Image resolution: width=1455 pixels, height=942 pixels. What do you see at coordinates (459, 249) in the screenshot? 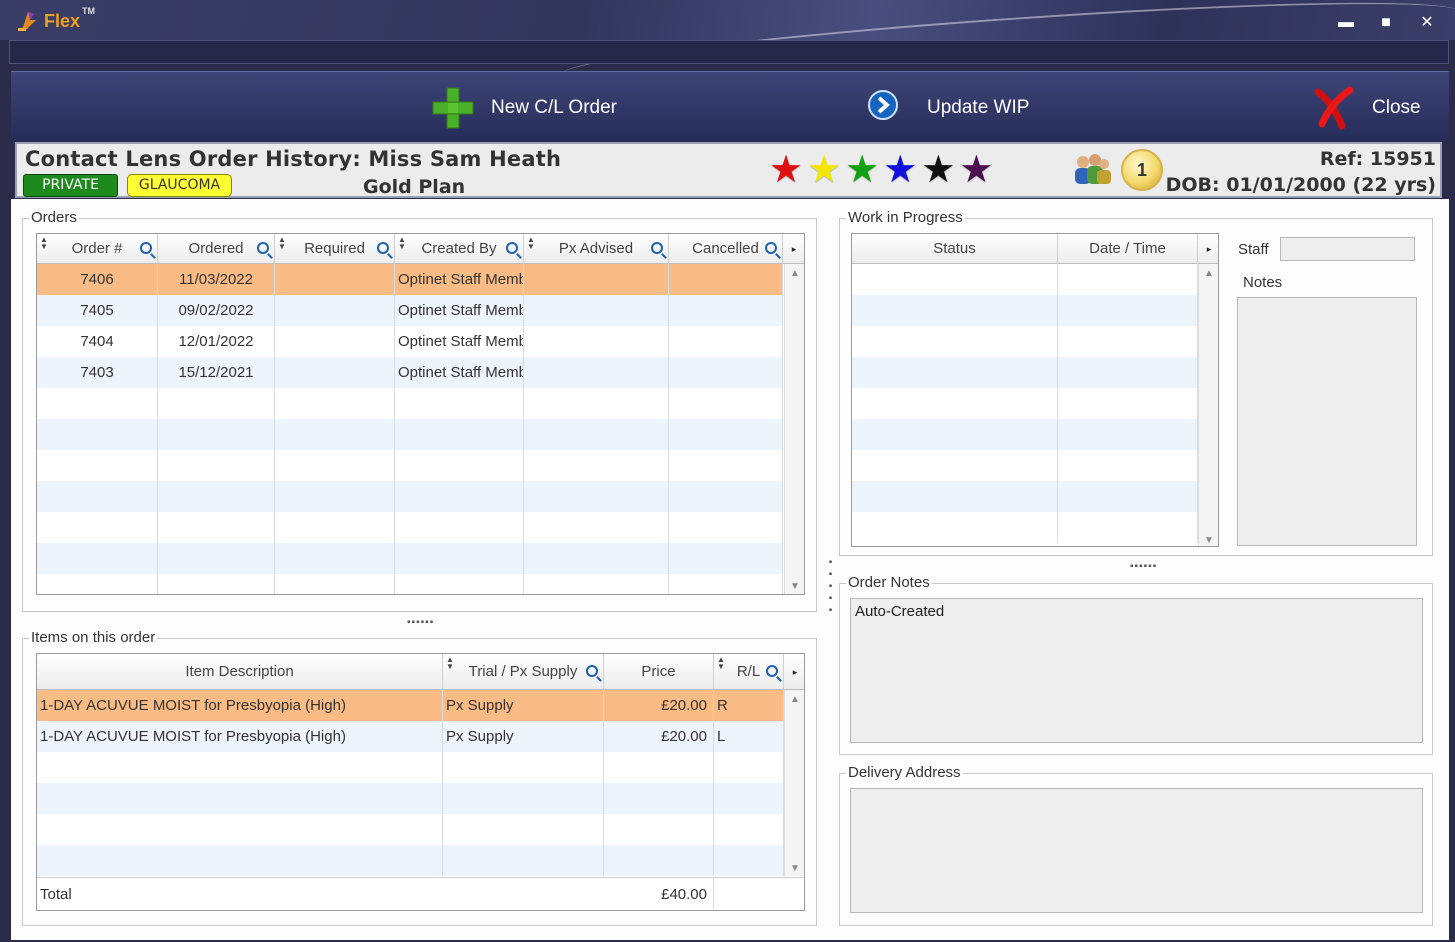
I see `col-created-by: ▲ ▼ Created By` at bounding box center [459, 249].